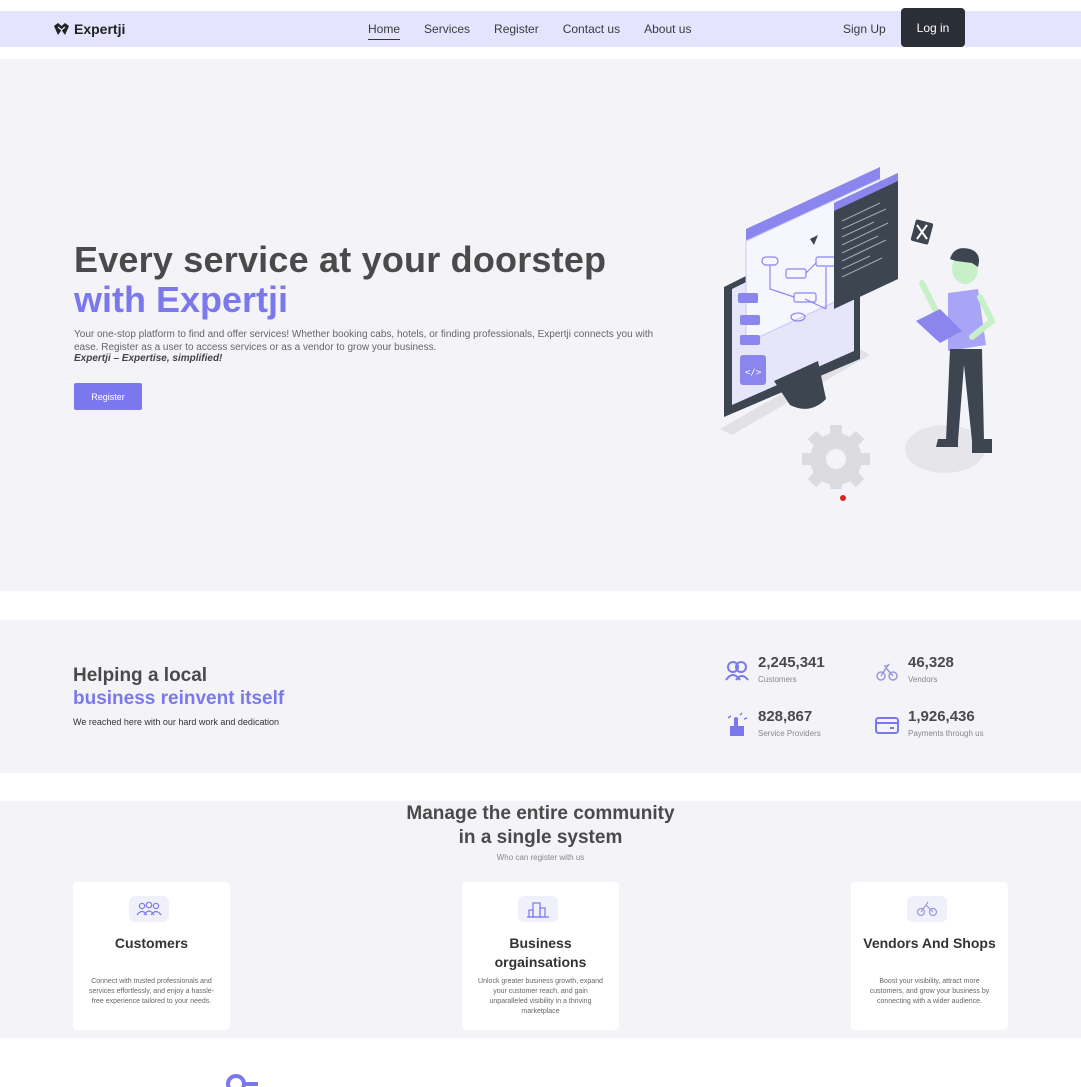 The height and width of the screenshot is (1087, 1081). What do you see at coordinates (148, 358) in the screenshot?
I see `hero-tagline: Expertji – Expertise, simplified!` at bounding box center [148, 358].